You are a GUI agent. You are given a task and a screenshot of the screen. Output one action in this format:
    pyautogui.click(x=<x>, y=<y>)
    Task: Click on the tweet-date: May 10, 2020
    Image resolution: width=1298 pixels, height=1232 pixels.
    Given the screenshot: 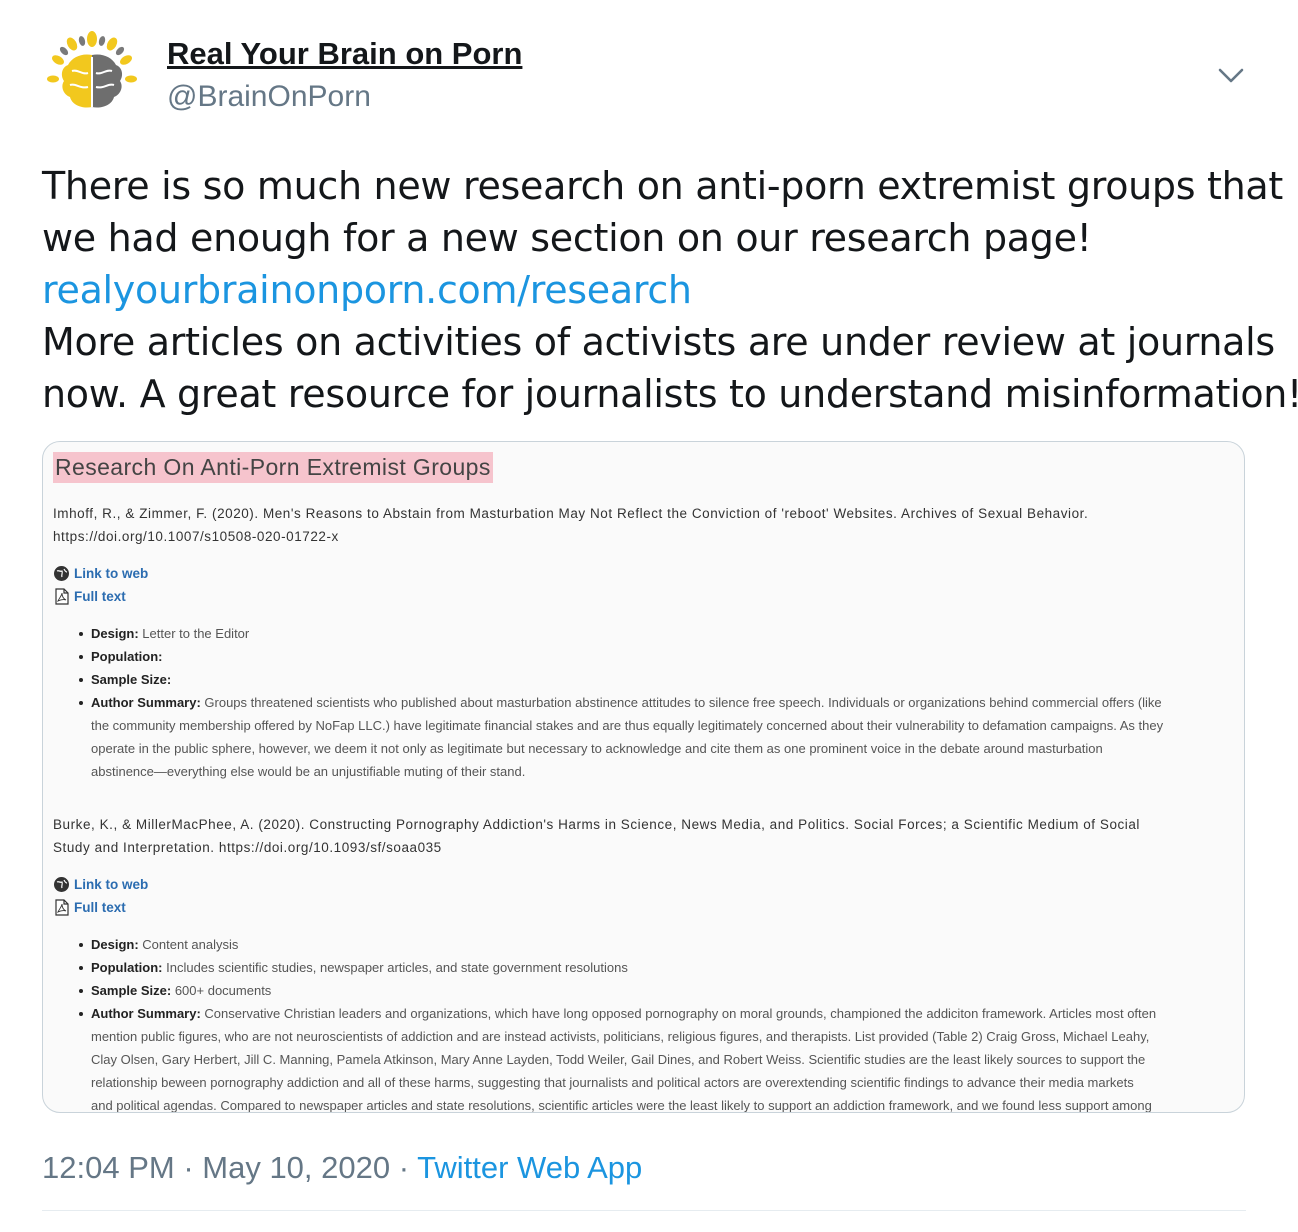 What is the action you would take?
    pyautogui.click(x=296, y=1167)
    